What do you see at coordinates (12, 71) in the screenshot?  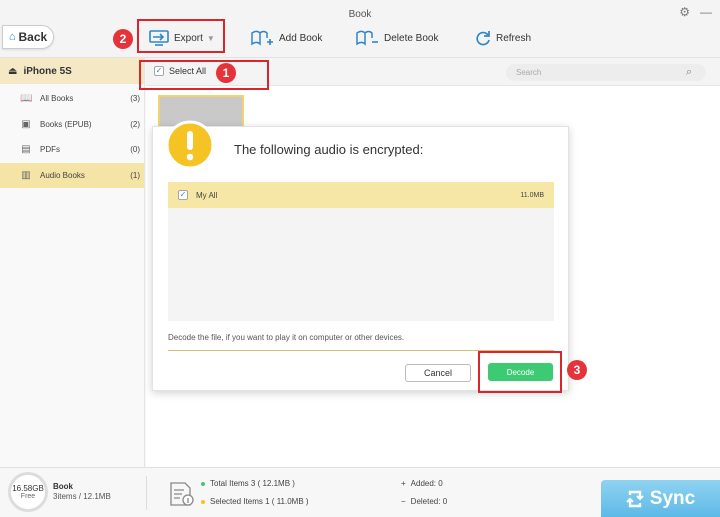 I see `eject-icon: ⏏` at bounding box center [12, 71].